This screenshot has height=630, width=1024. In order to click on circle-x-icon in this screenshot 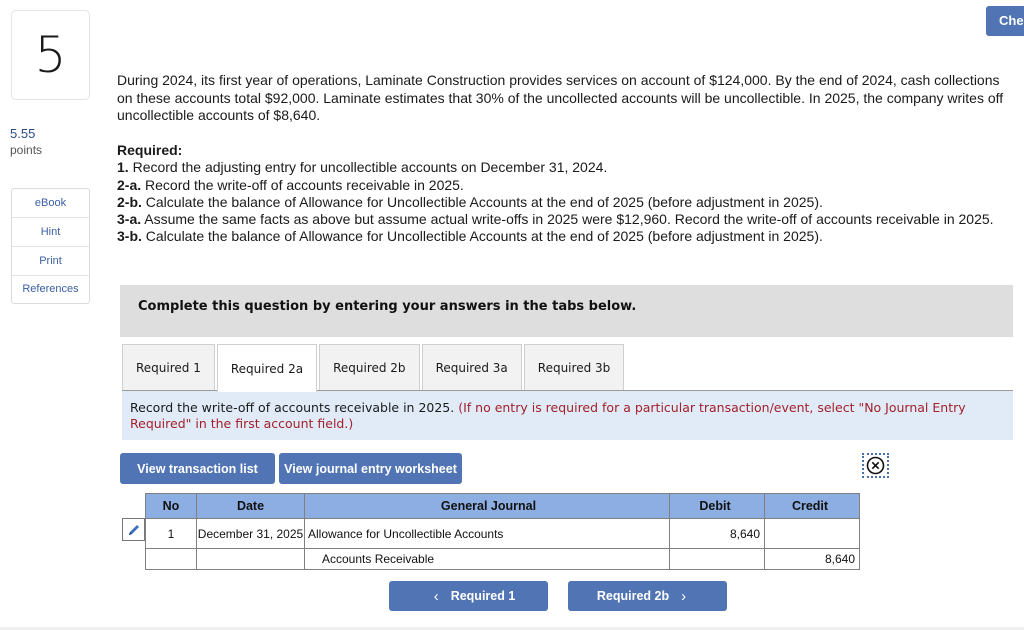, I will do `click(875, 465)`.